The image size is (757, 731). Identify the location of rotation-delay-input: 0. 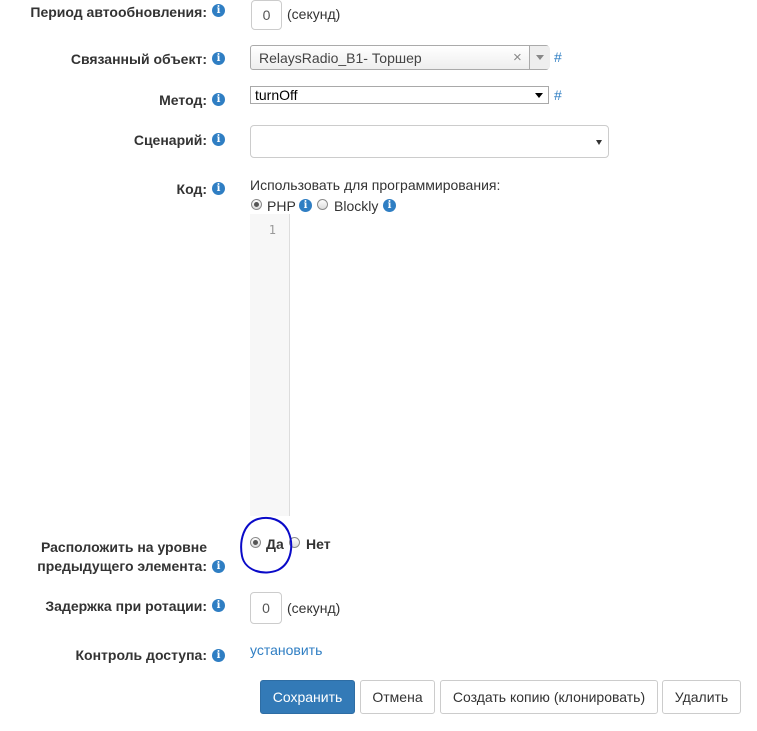
(266, 608).